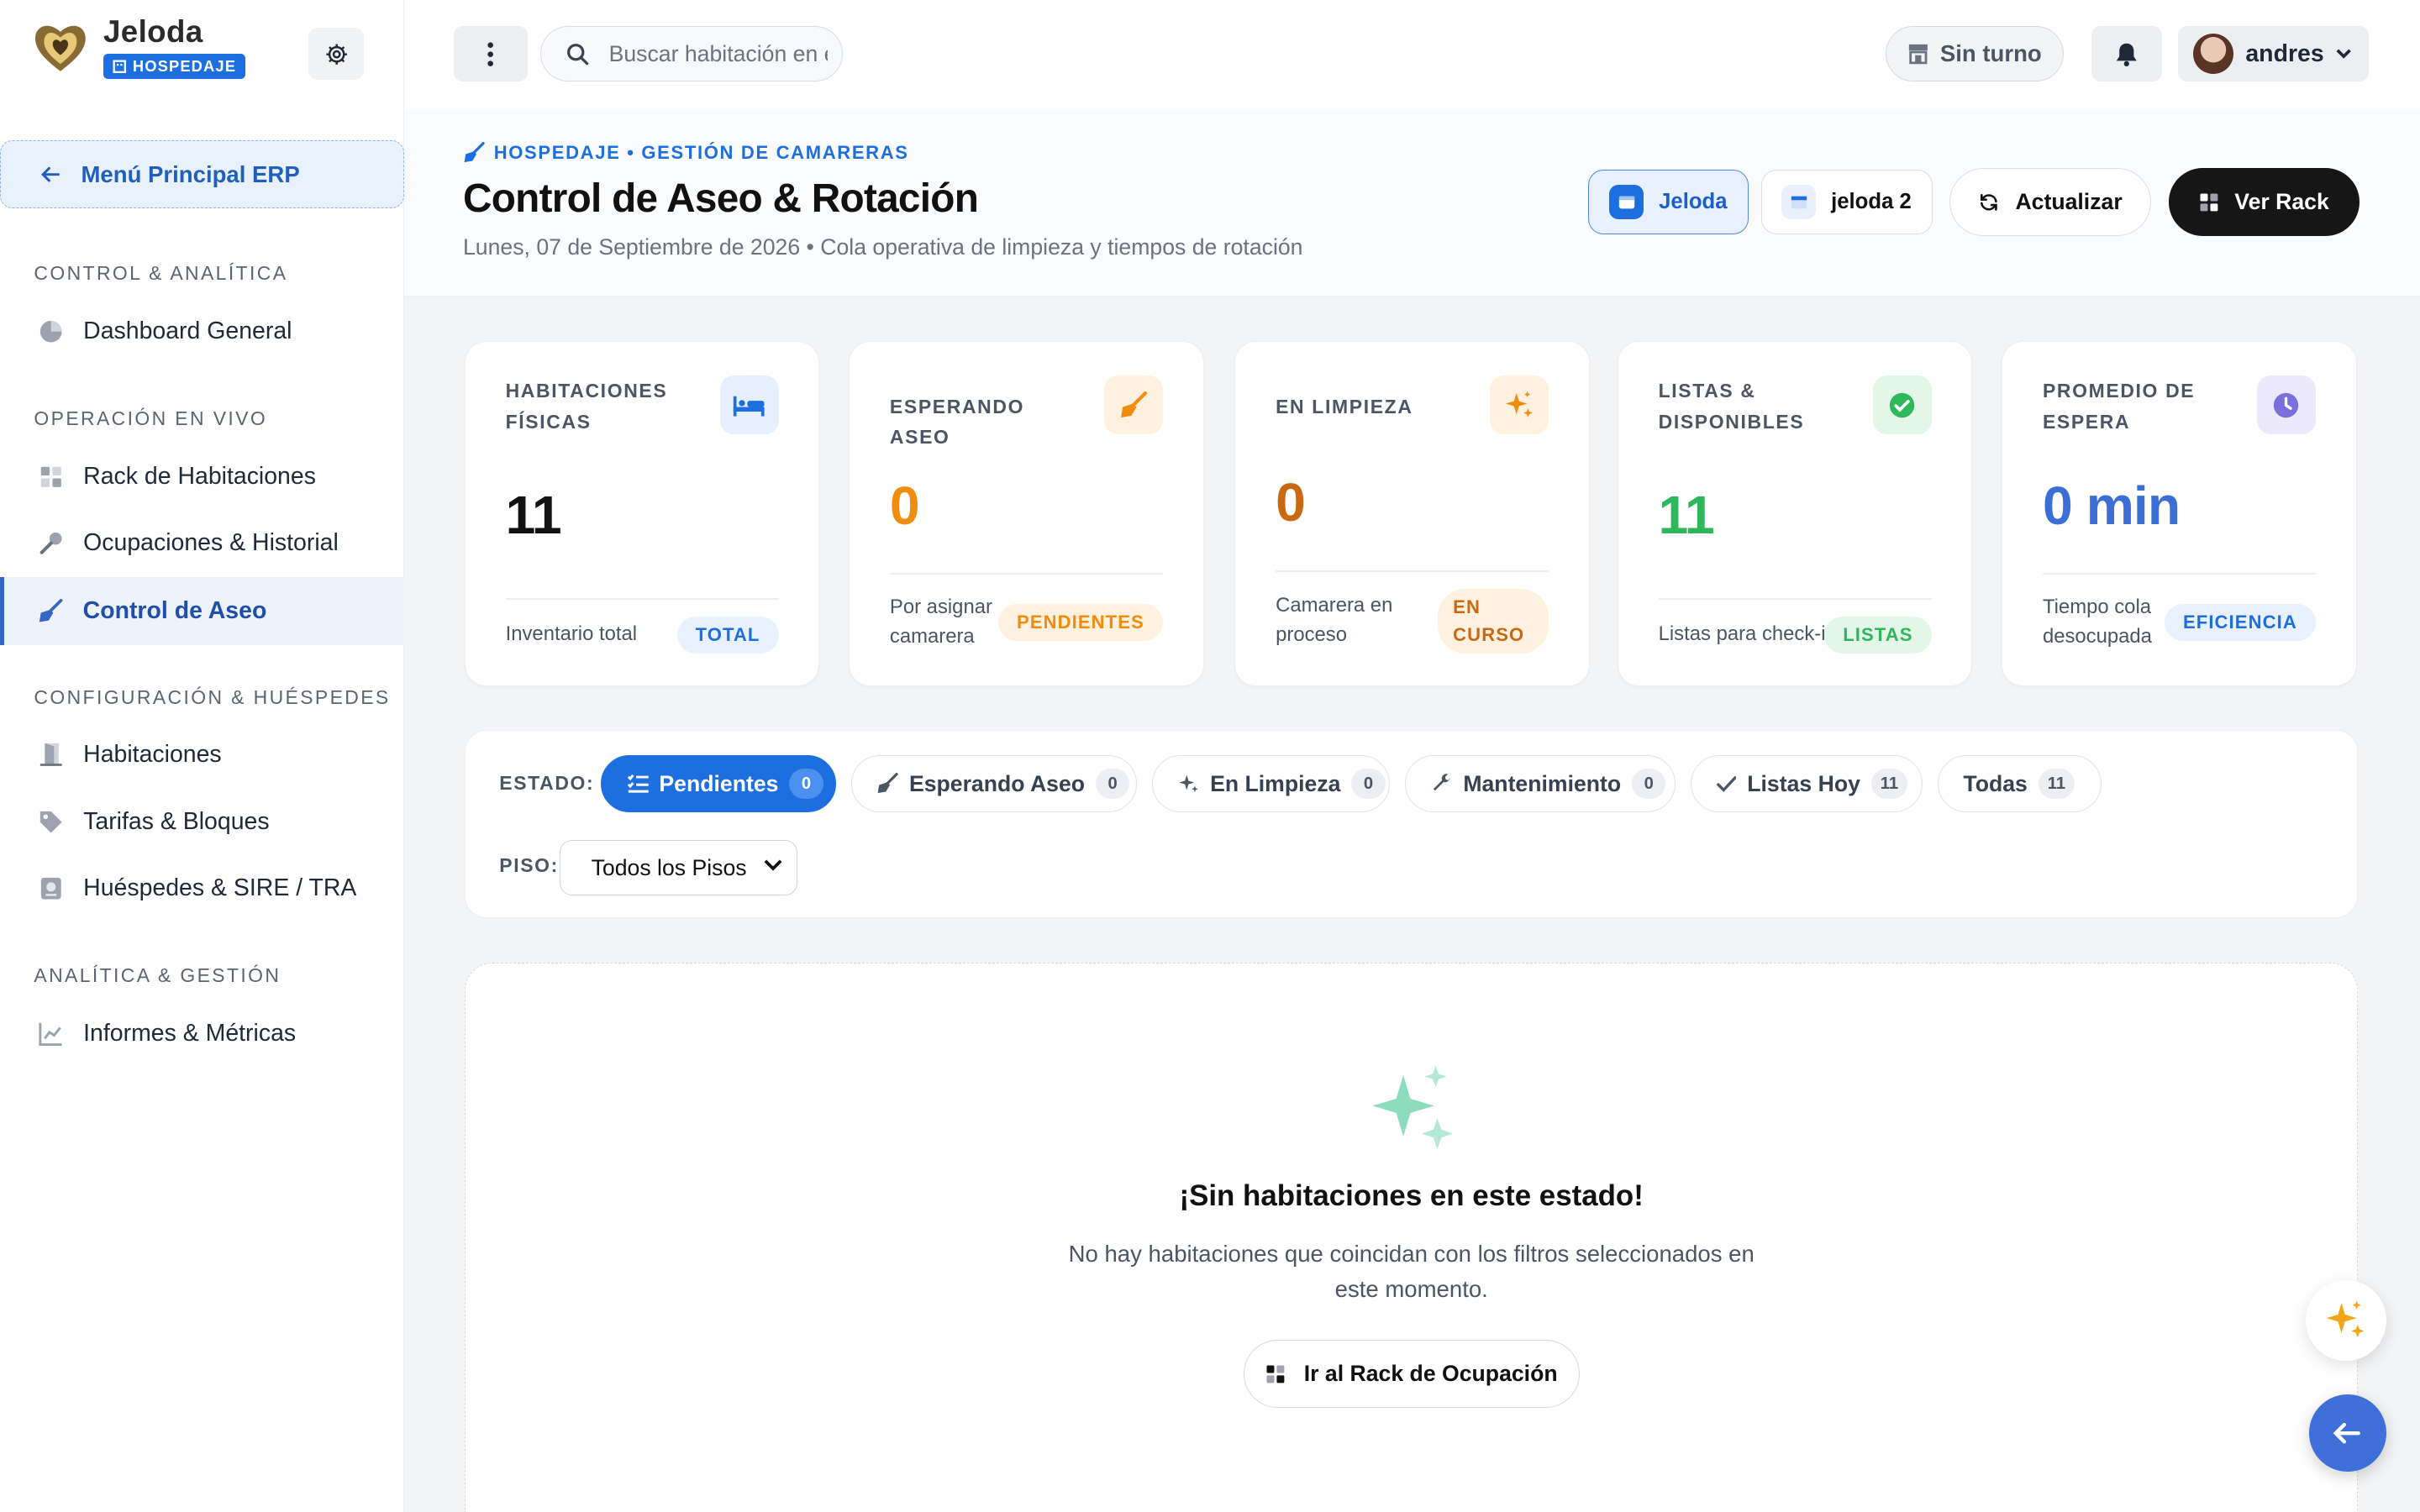 The height and width of the screenshot is (1512, 2420). I want to click on ai-assistant-button, so click(2346, 1320).